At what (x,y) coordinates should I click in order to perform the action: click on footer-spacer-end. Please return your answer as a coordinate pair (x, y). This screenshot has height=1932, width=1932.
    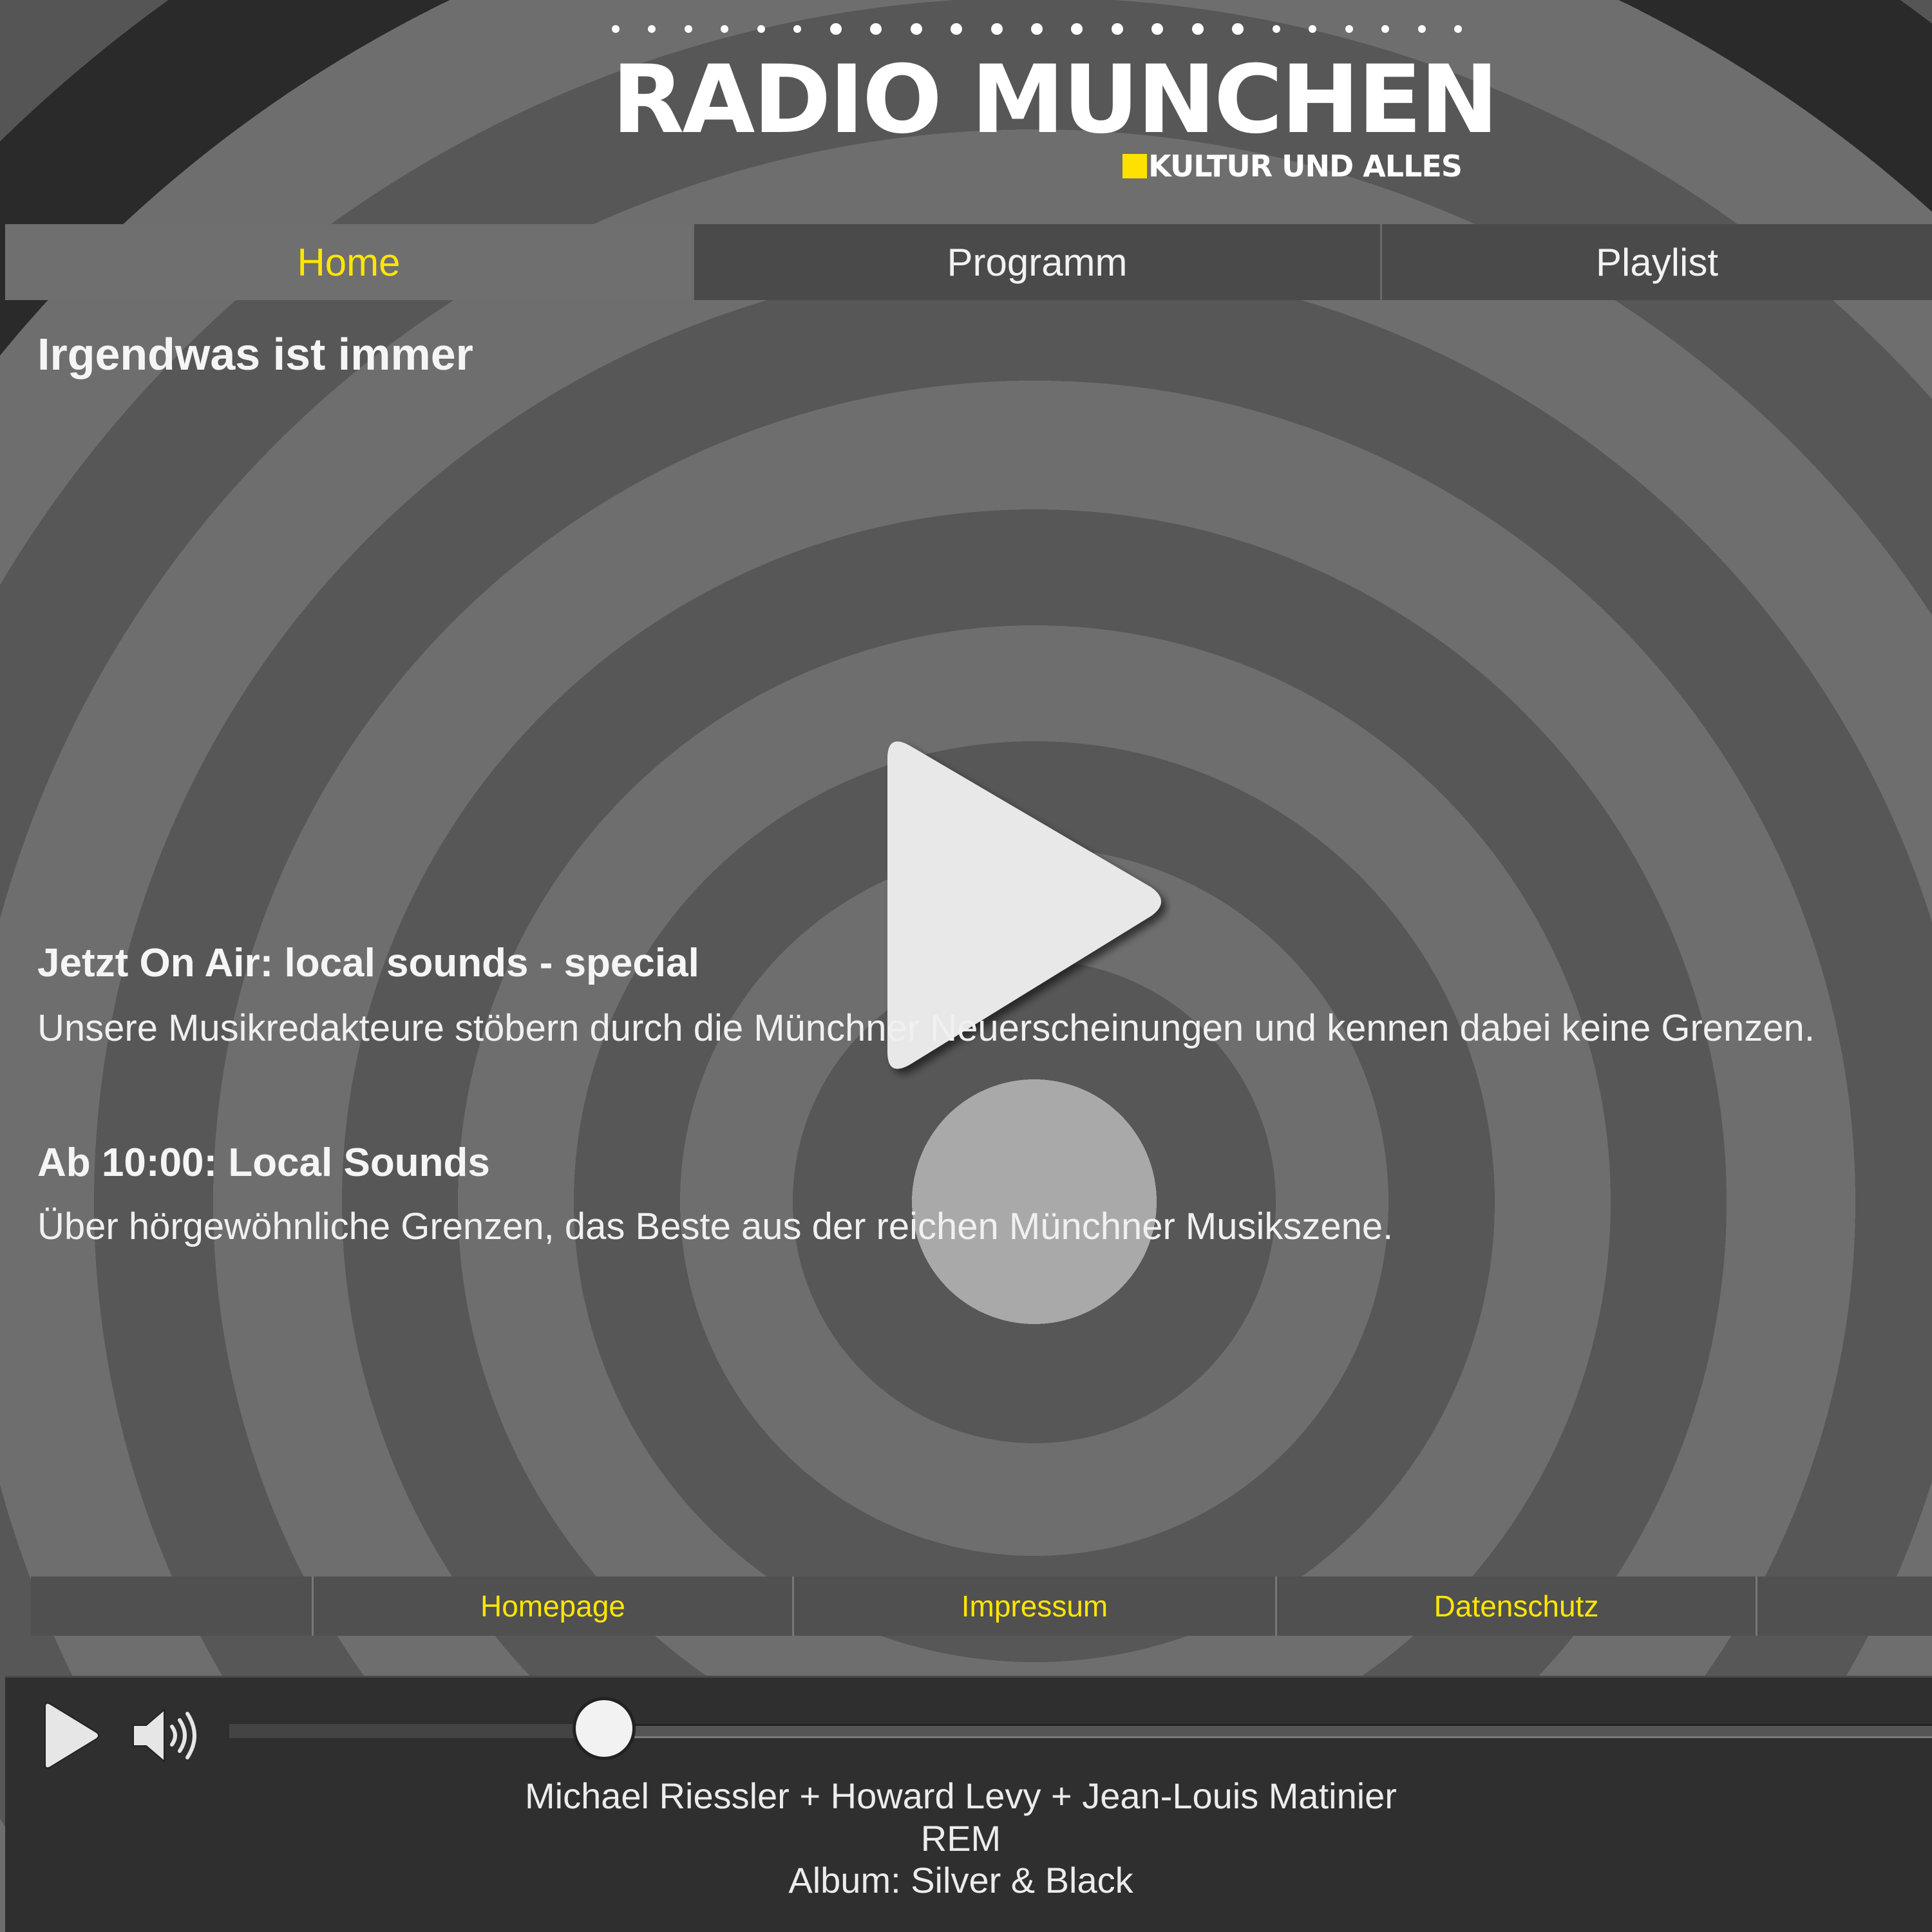
    Looking at the image, I should click on (1844, 1607).